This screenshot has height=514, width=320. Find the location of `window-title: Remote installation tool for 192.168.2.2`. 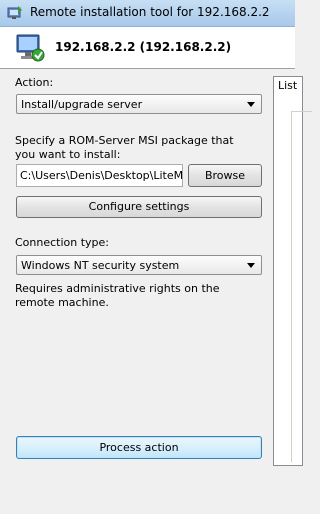

window-title: Remote installation tool for 192.168.2.2 is located at coordinates (150, 12).